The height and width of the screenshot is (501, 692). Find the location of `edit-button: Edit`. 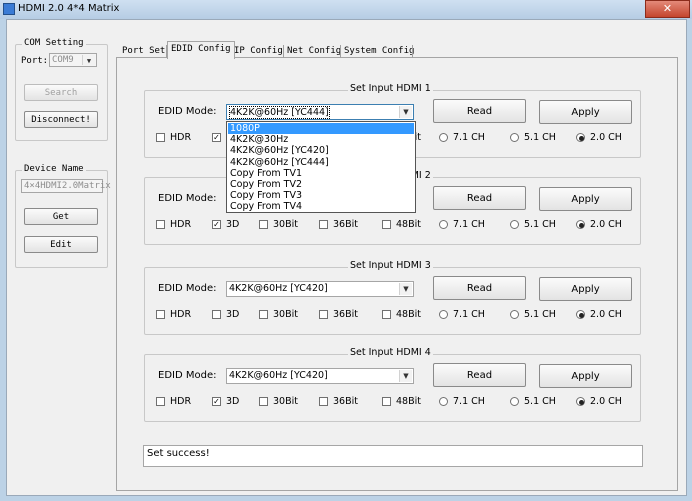

edit-button: Edit is located at coordinates (61, 244).